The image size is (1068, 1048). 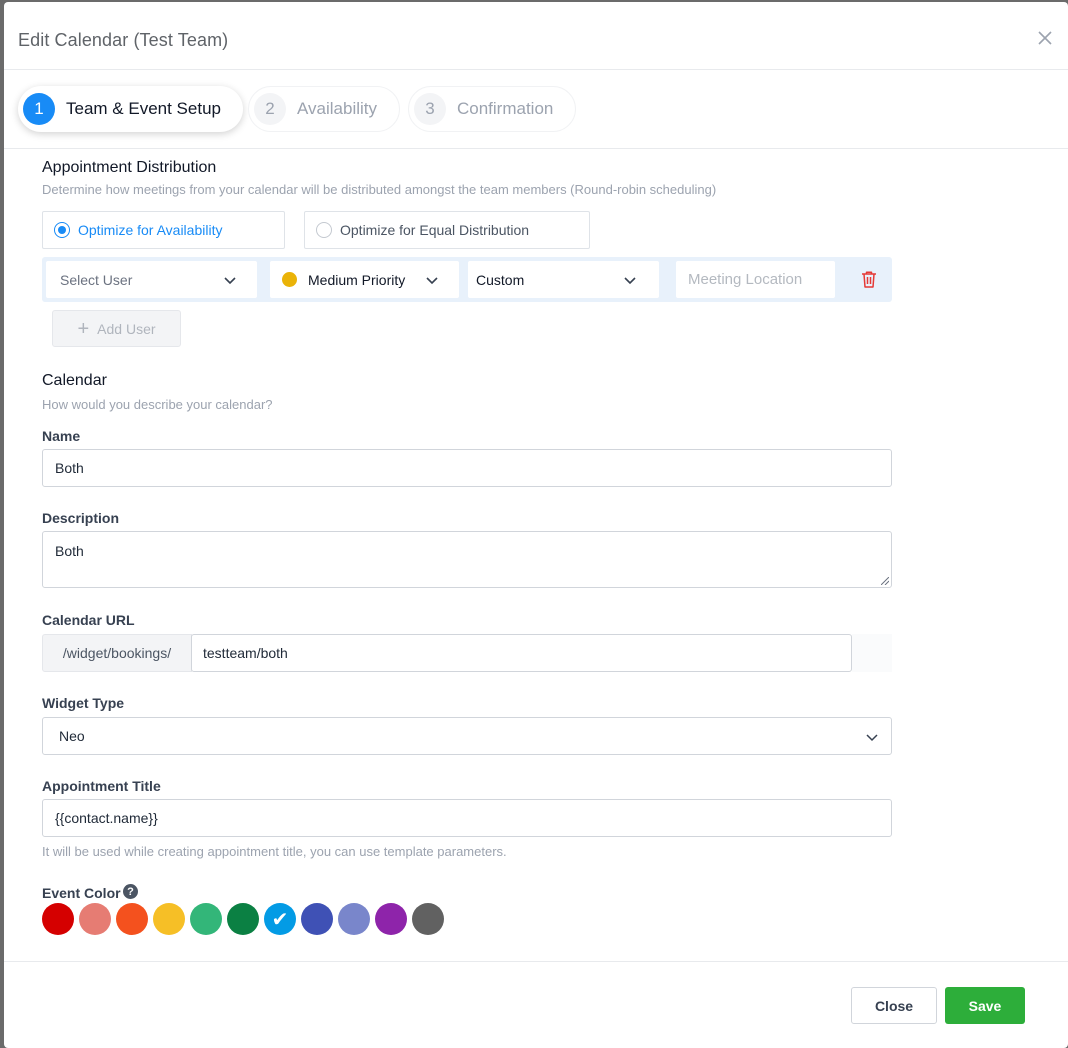 I want to click on calendar-url-input: testteam/both, so click(x=521, y=653).